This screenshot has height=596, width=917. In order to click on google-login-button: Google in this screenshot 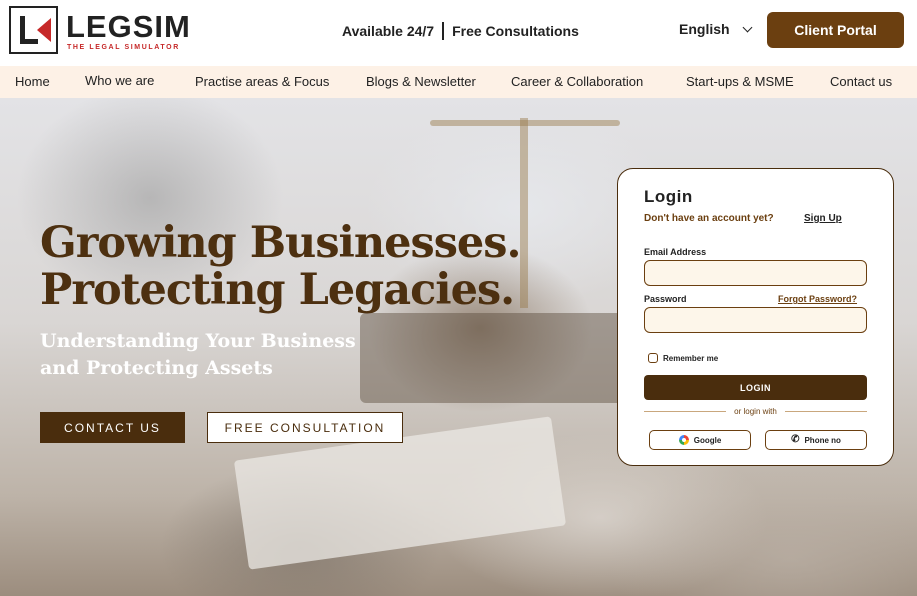, I will do `click(700, 440)`.